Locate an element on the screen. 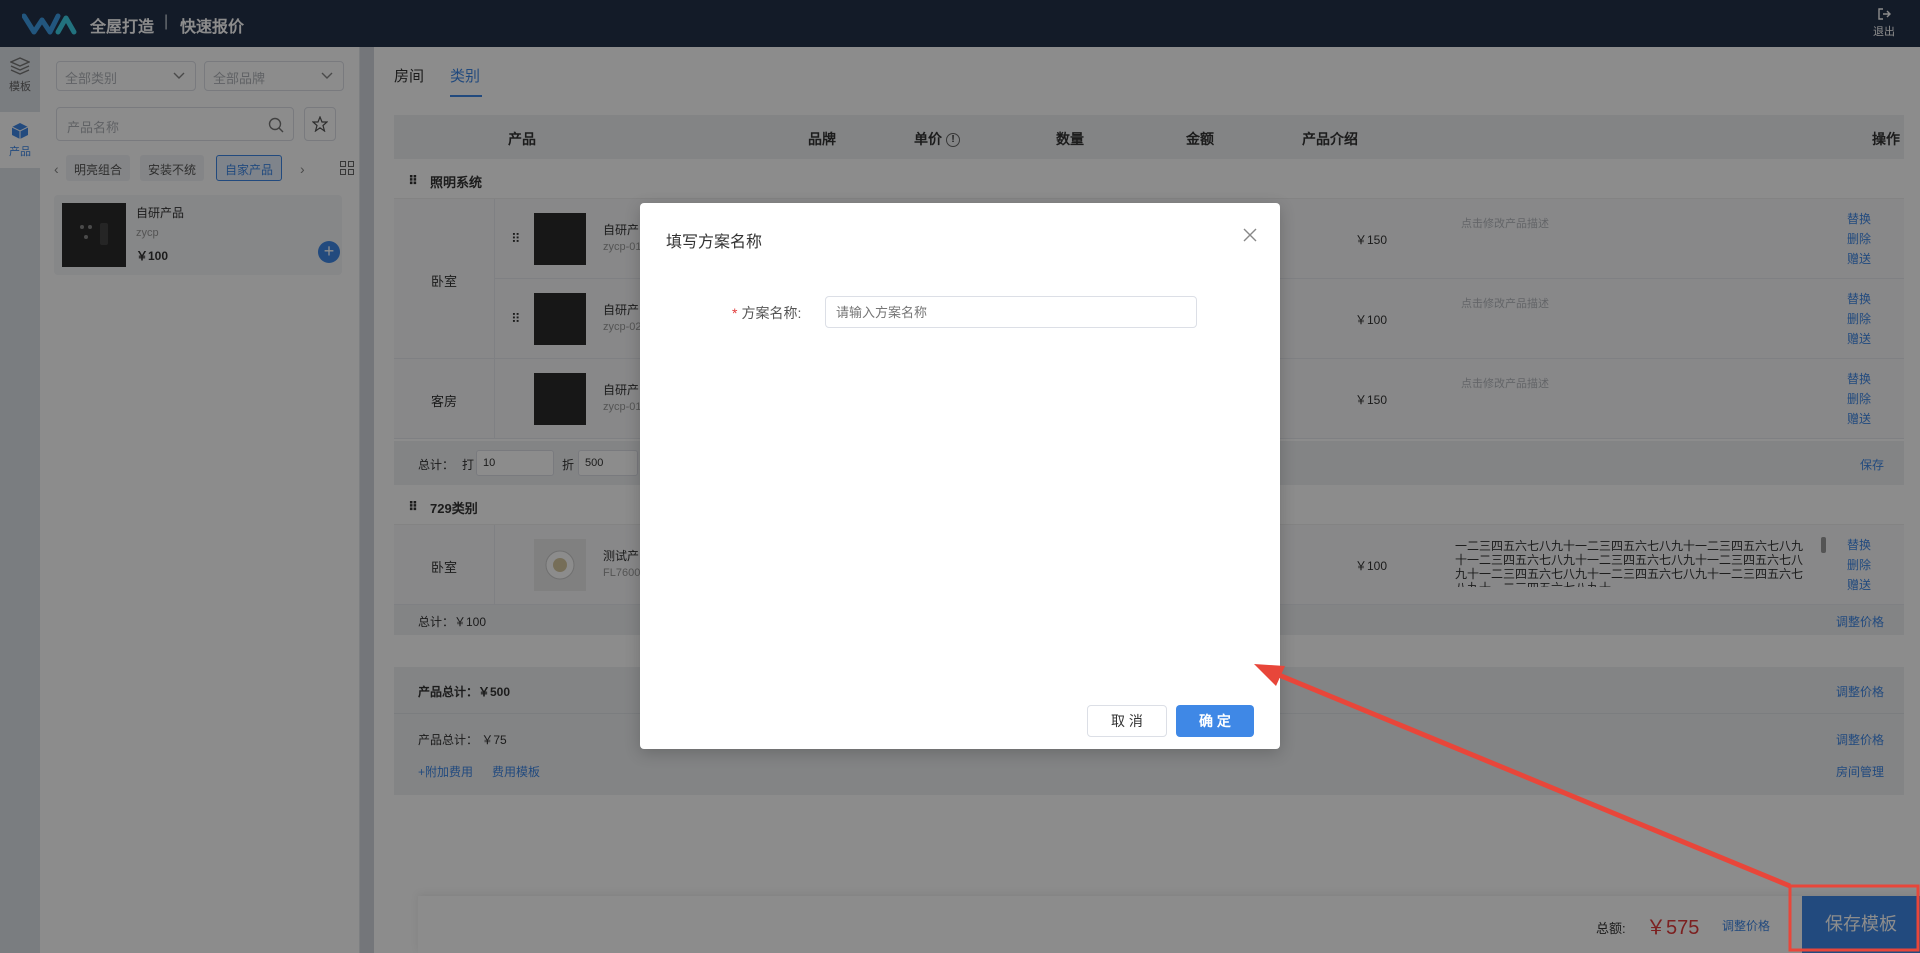 Image resolution: width=1920 pixels, height=953 pixels. cancel-button: 取 消 is located at coordinates (1127, 721).